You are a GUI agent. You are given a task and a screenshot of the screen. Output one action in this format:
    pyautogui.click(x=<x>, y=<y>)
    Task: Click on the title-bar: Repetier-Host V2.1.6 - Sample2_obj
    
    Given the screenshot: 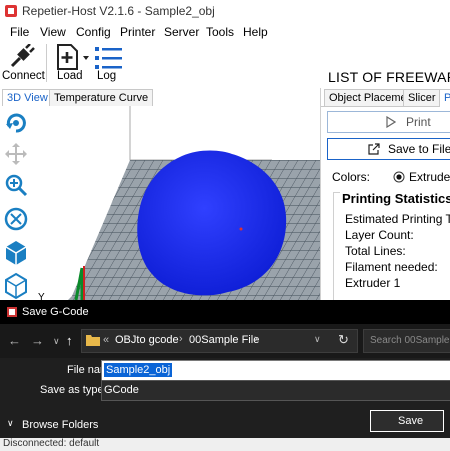 What is the action you would take?
    pyautogui.click(x=225, y=11)
    